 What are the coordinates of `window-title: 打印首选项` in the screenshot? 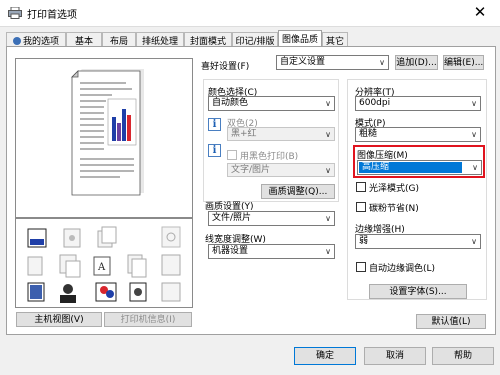 It's located at (52, 15).